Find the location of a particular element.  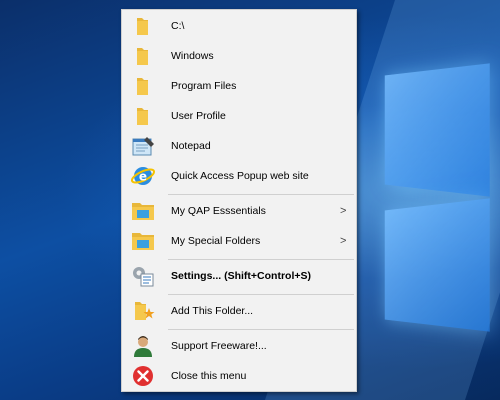

menu-item-windows: Windows is located at coordinates (239, 56).